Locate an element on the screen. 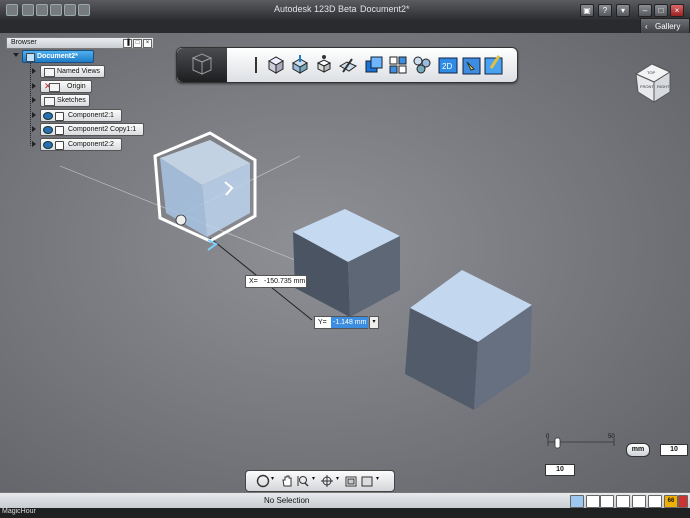 The height and width of the screenshot is (518, 690). y-offset-dropdown-icon: ▾ is located at coordinates (374, 322).